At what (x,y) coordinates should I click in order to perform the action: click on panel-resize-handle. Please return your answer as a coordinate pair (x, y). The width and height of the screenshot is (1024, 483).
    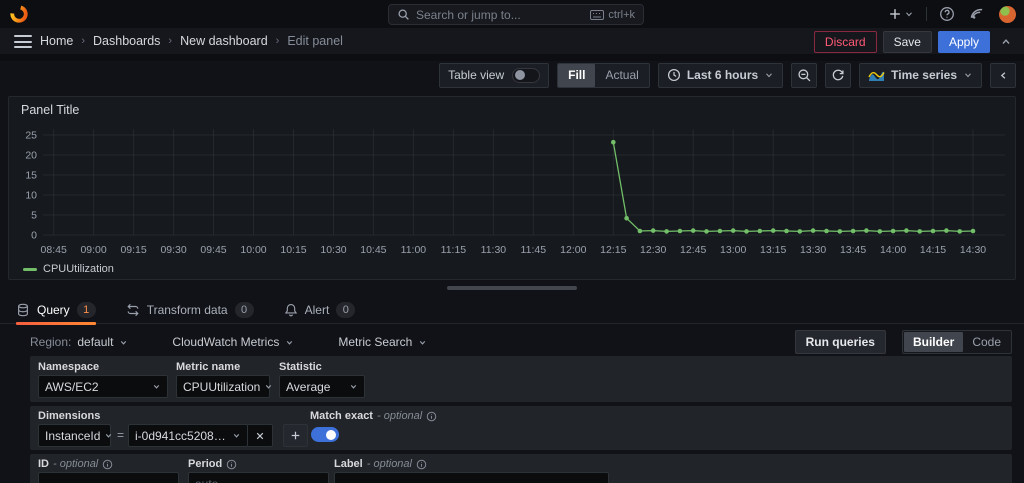
    Looking at the image, I should click on (512, 288).